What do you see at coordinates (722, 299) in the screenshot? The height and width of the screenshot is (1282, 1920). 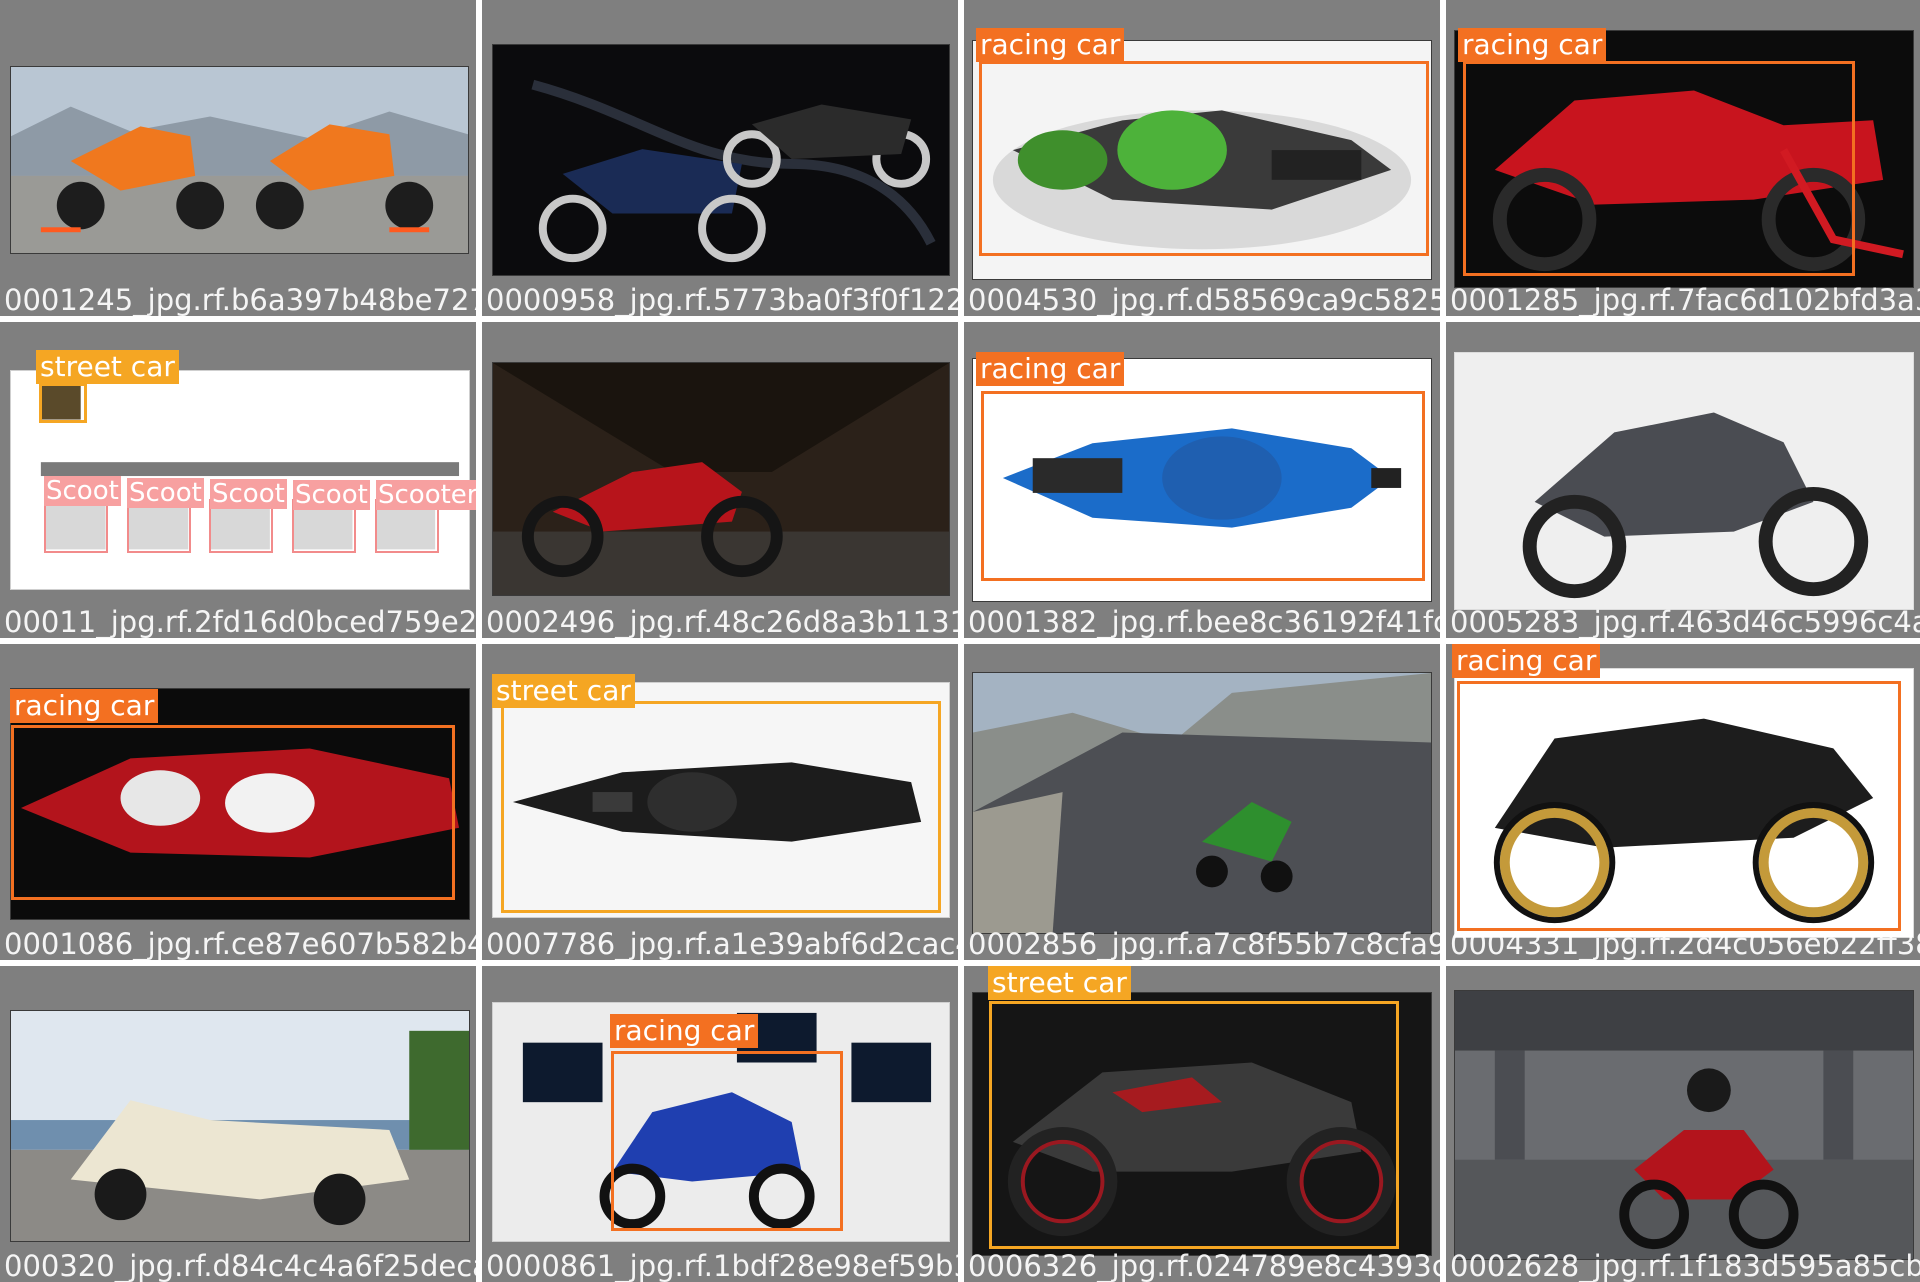 I see `image-filename-caption: 0000958_jpg.rf.5773ba0f3f0f1220e8453799` at bounding box center [722, 299].